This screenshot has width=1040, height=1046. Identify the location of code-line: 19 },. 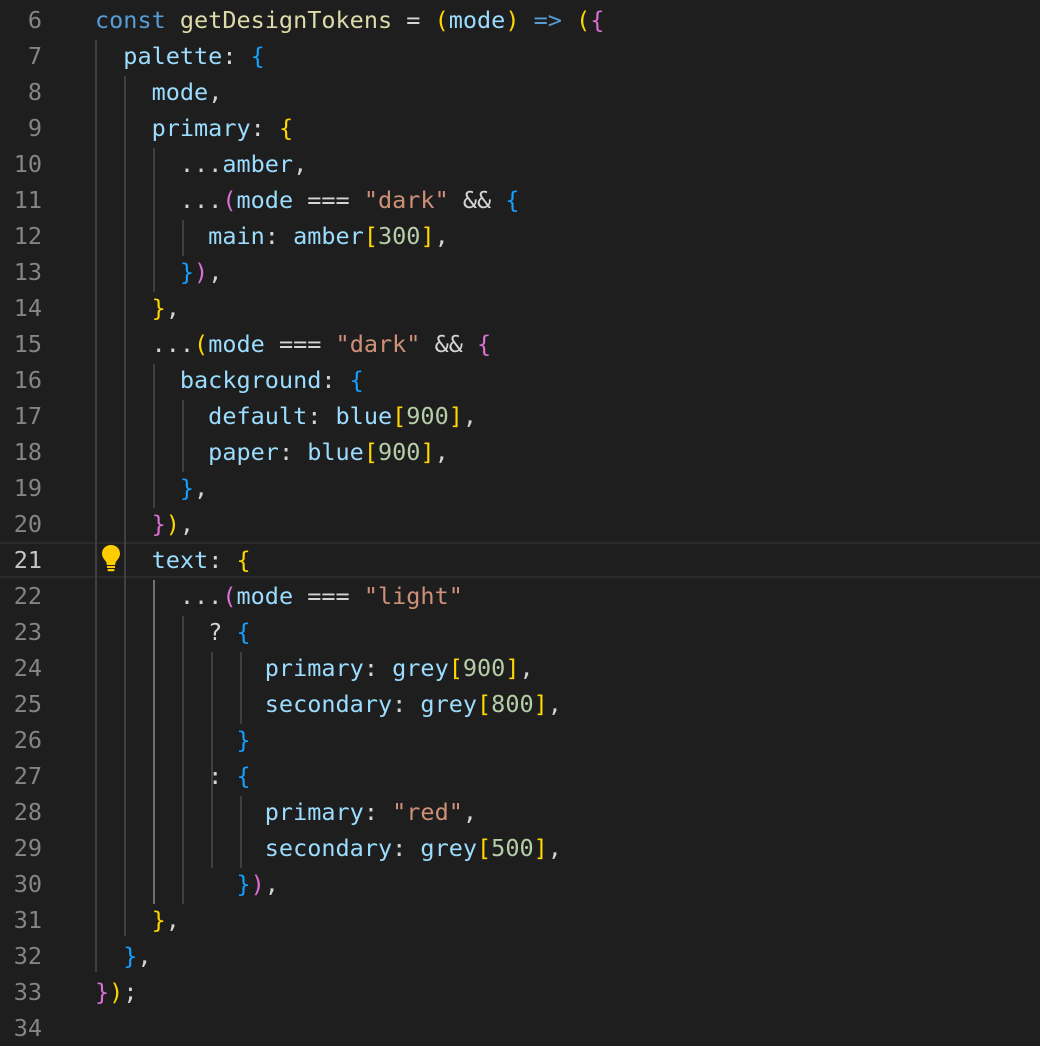
(520, 488).